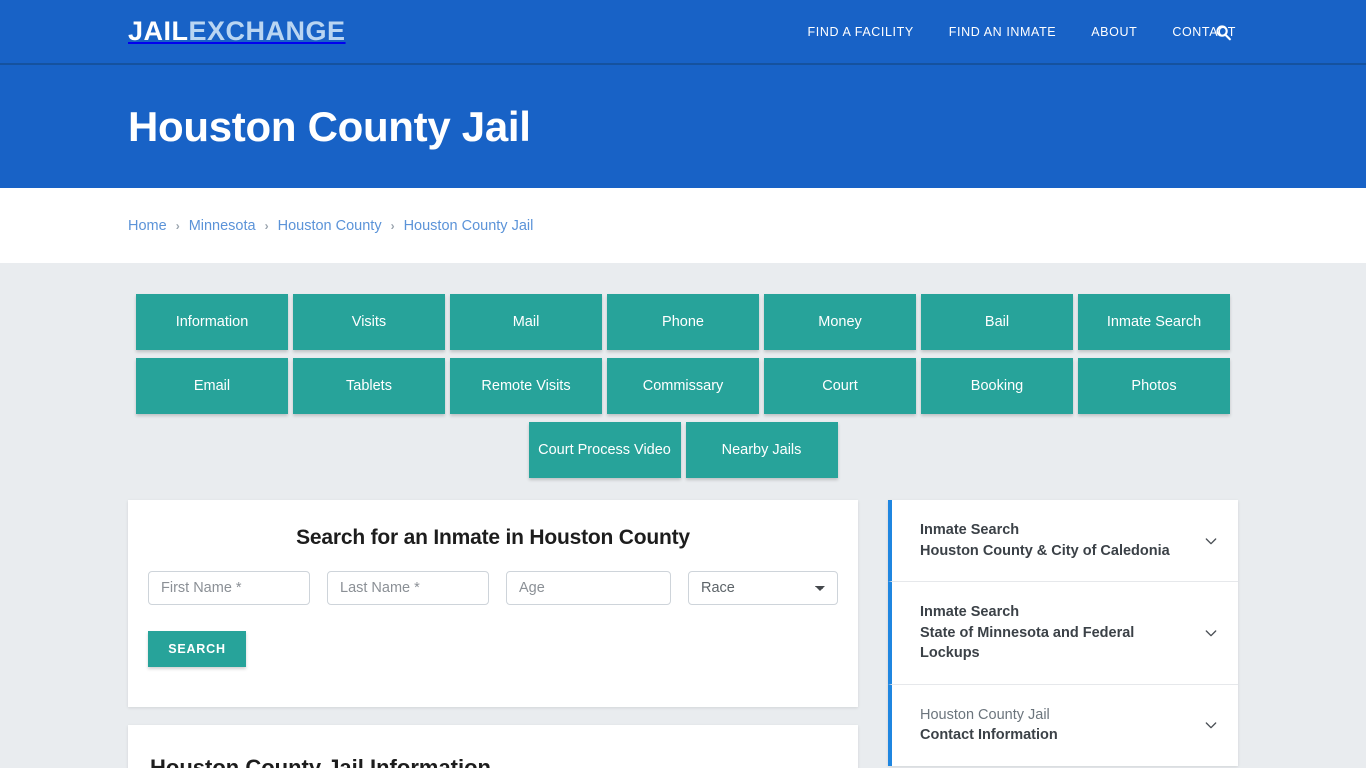  What do you see at coordinates (861, 32) in the screenshot?
I see `nav-item-find-a-facility: FIND A FACILITY` at bounding box center [861, 32].